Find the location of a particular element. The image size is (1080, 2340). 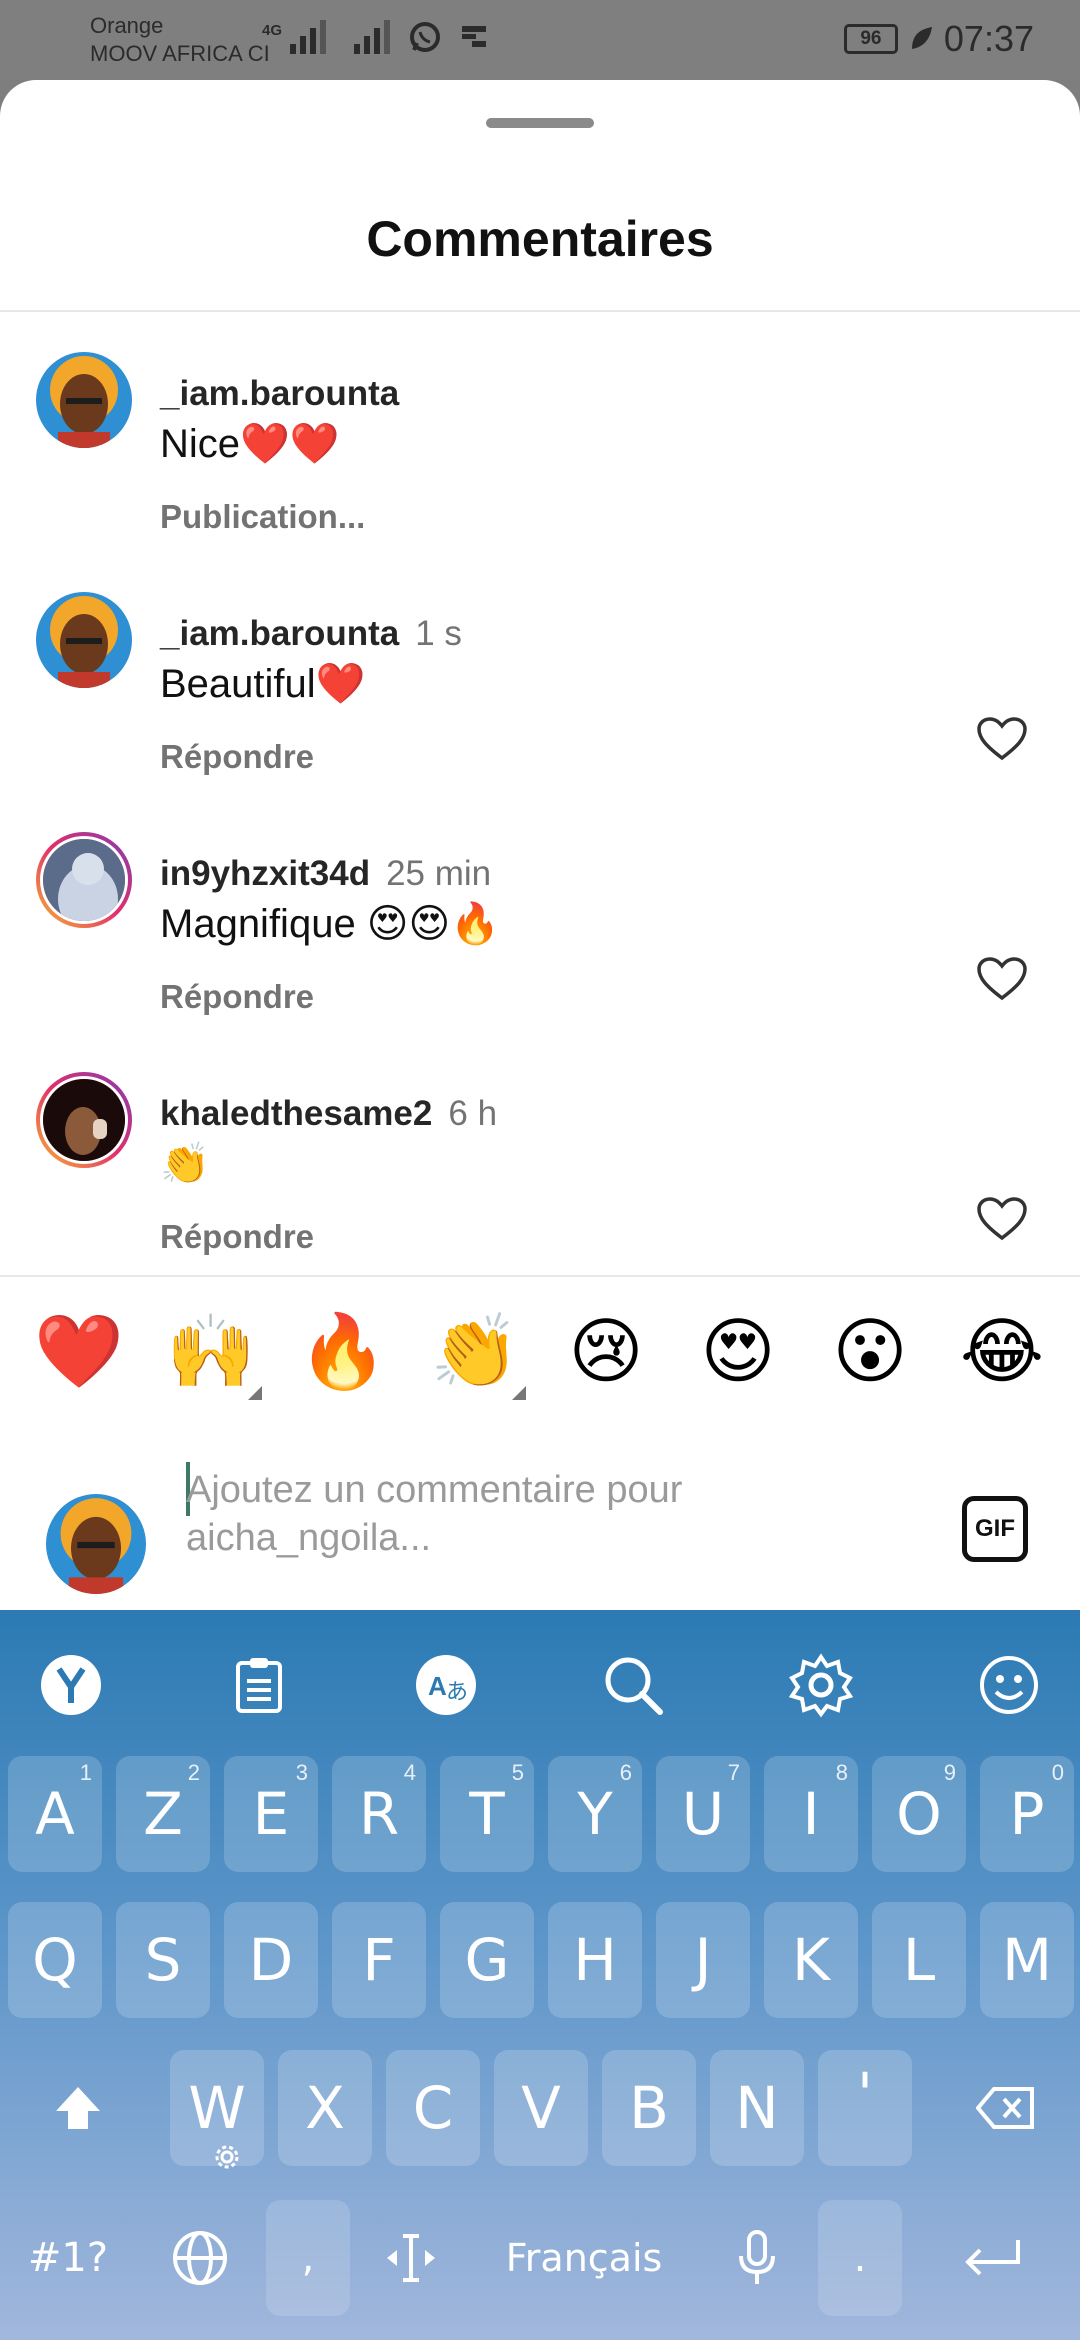

key-apostrophe: ' is located at coordinates (865, 2108).